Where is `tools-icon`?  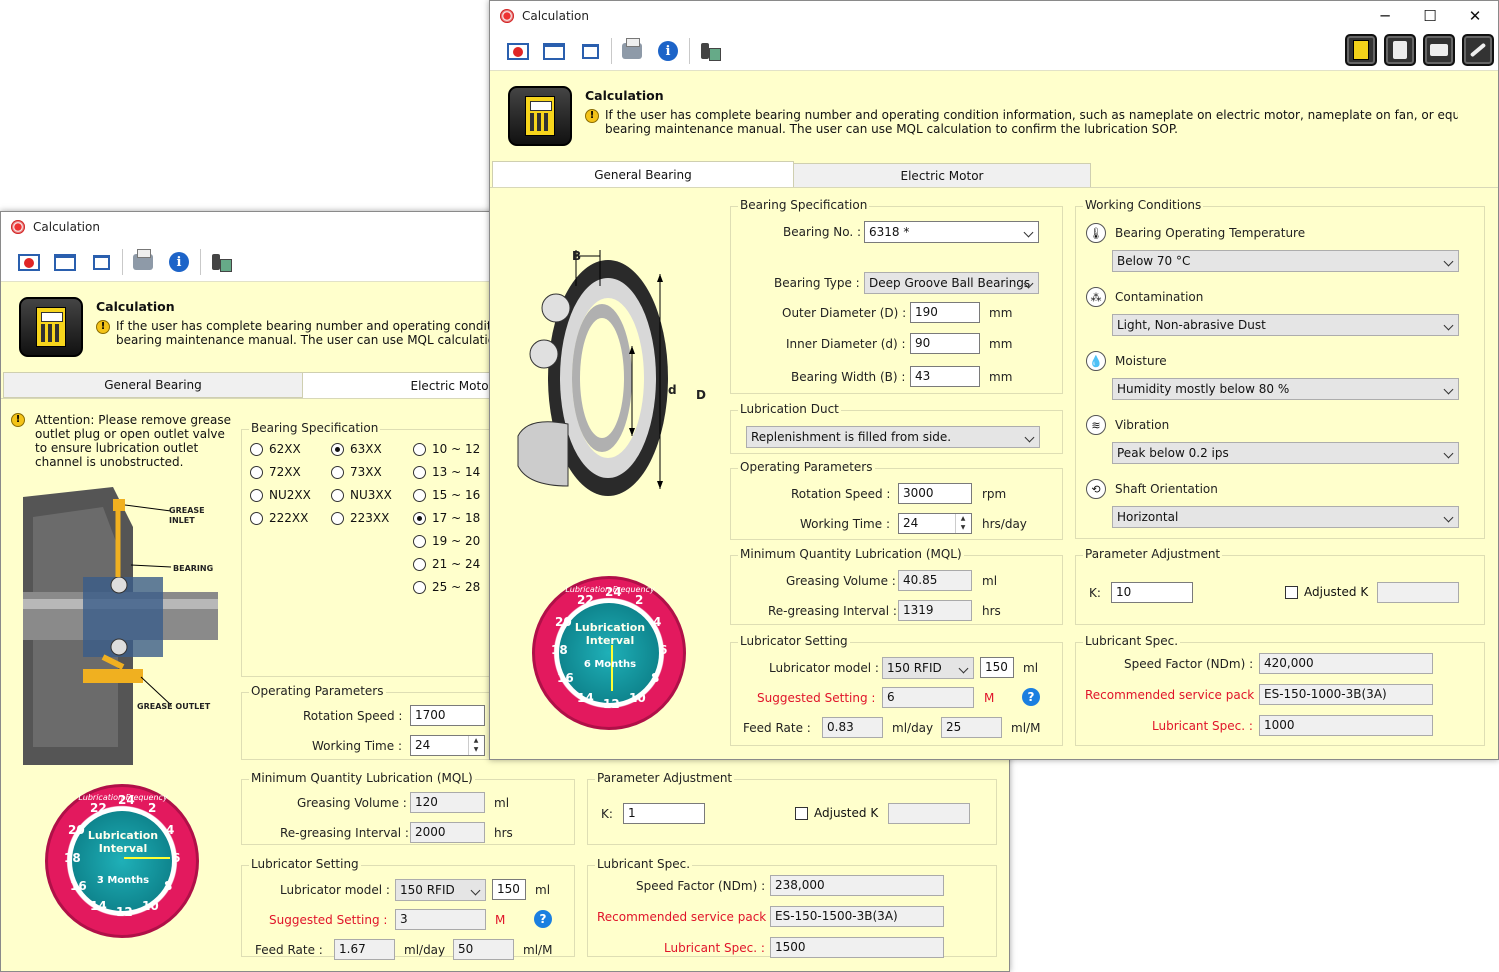
tools-icon is located at coordinates (1478, 50).